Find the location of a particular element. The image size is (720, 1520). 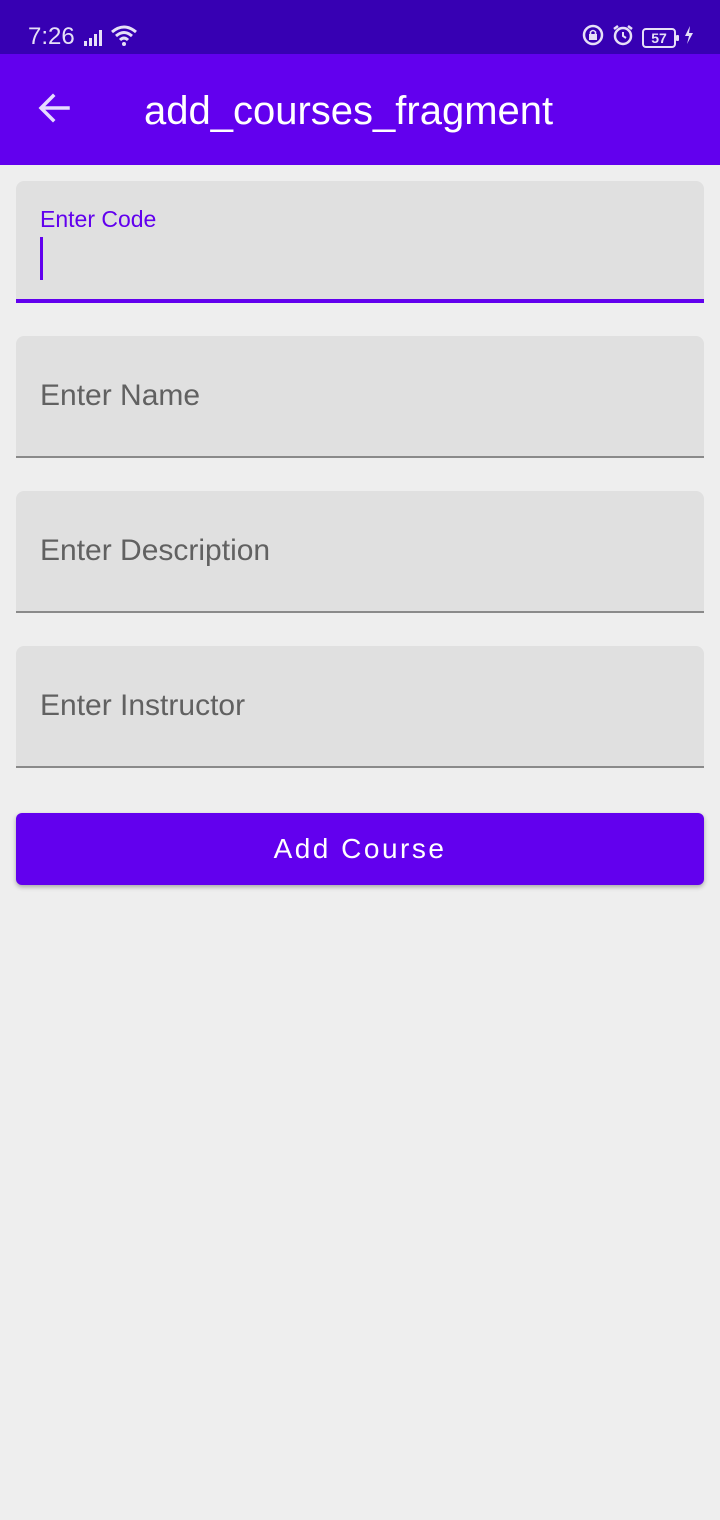

code-field: Enter Code is located at coordinates (360, 242).